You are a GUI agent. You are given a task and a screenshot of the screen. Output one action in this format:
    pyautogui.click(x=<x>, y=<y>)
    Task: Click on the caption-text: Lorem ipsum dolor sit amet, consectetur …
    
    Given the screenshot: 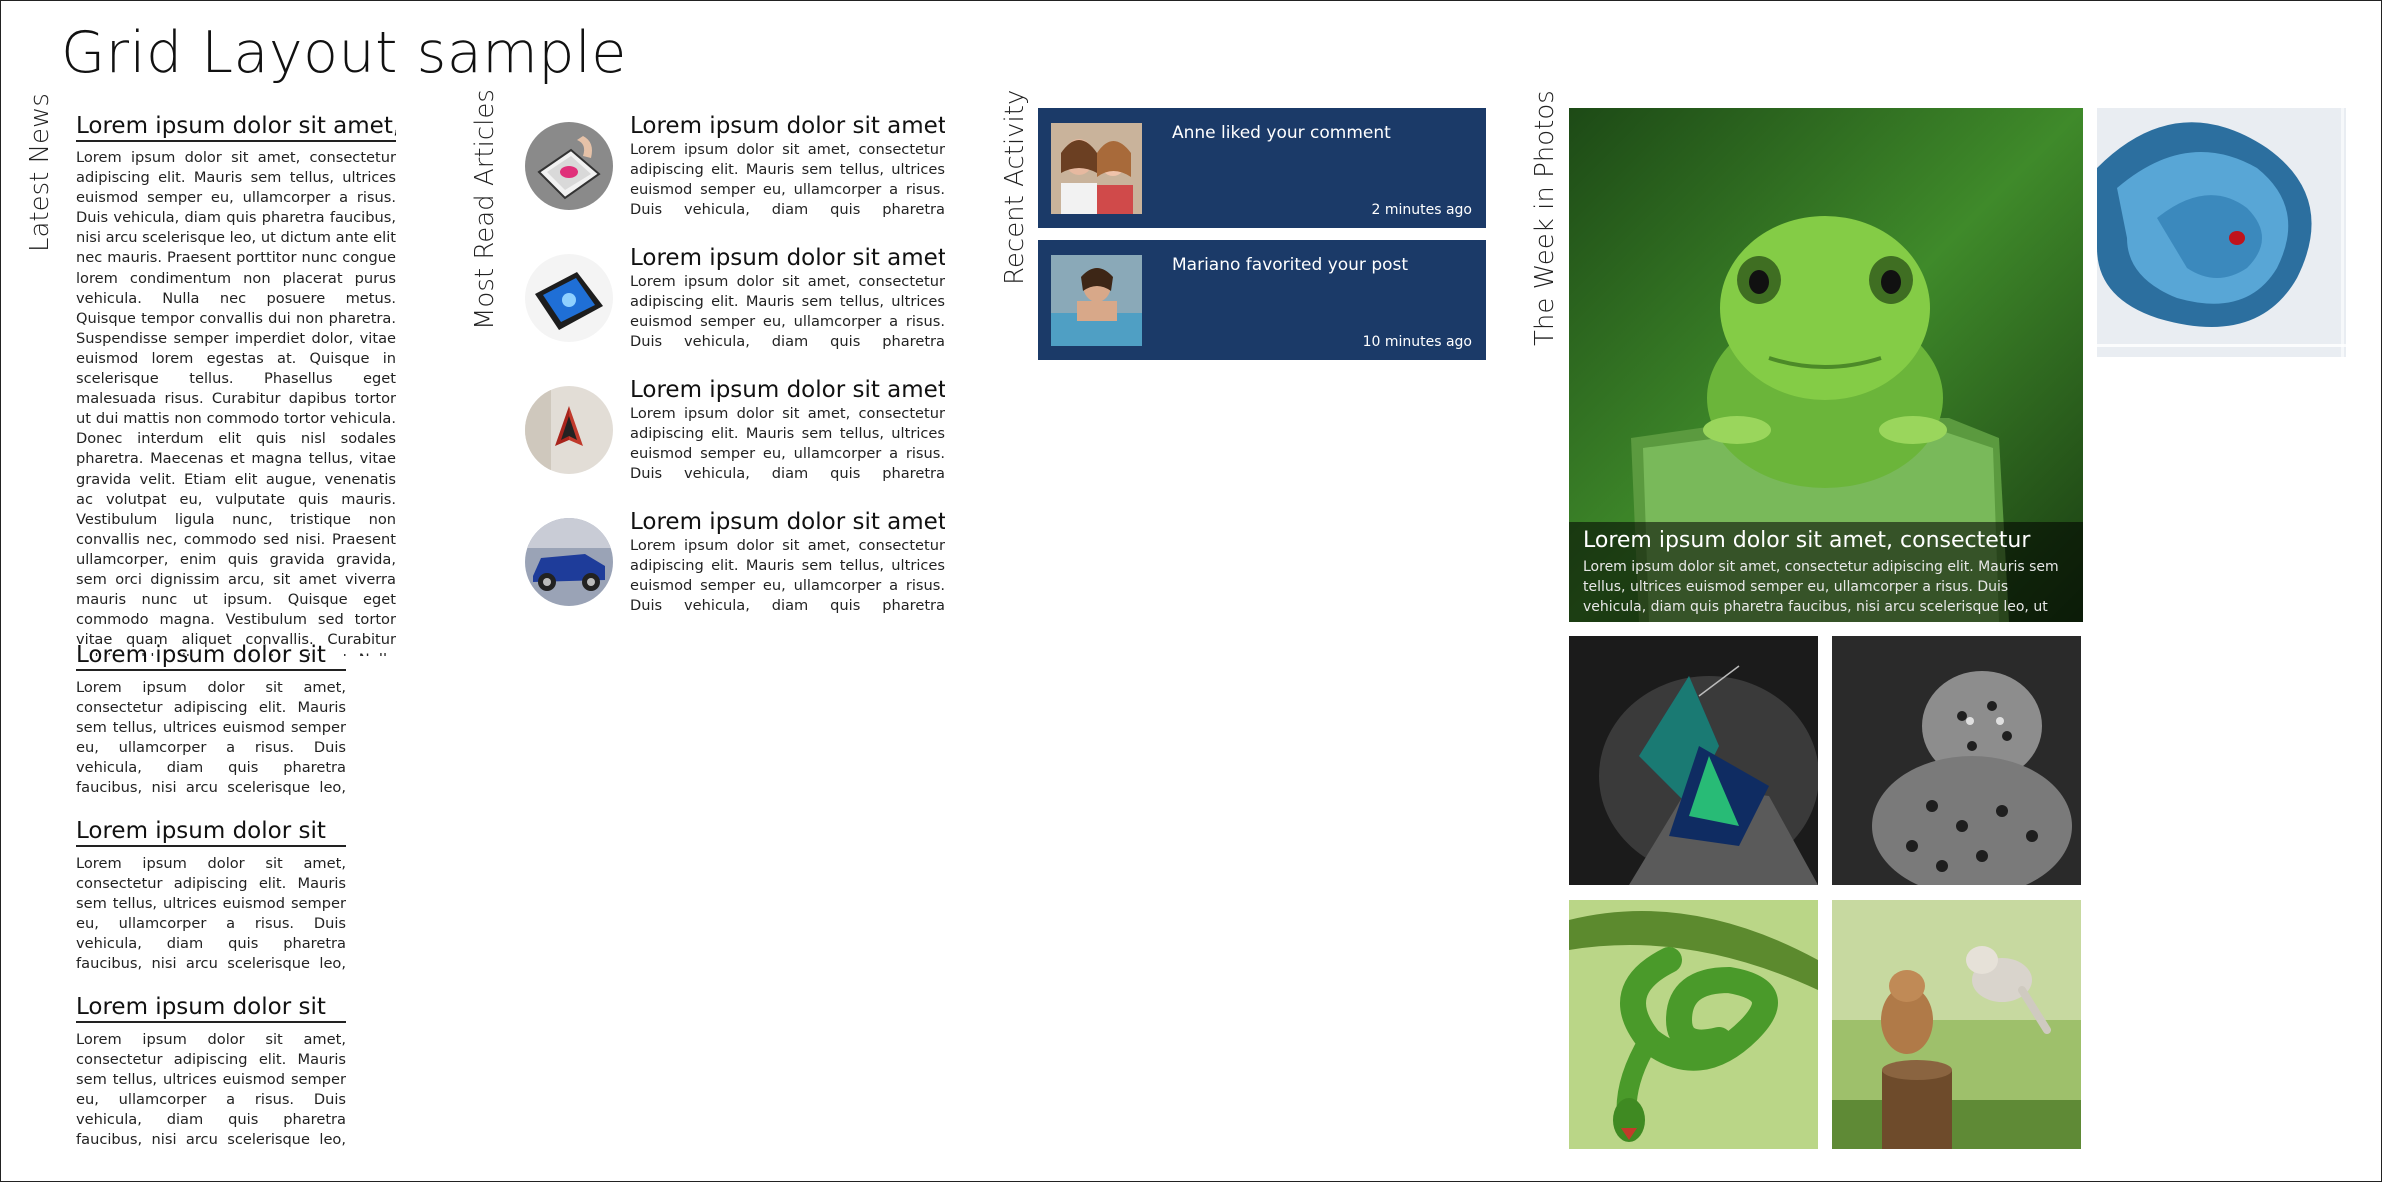 What is the action you would take?
    pyautogui.click(x=1821, y=587)
    